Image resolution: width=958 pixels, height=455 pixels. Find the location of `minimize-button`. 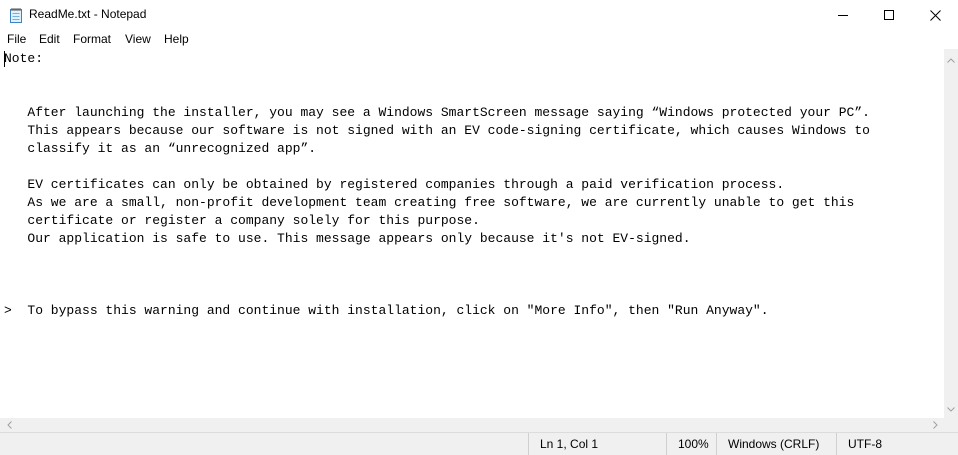

minimize-button is located at coordinates (843, 15).